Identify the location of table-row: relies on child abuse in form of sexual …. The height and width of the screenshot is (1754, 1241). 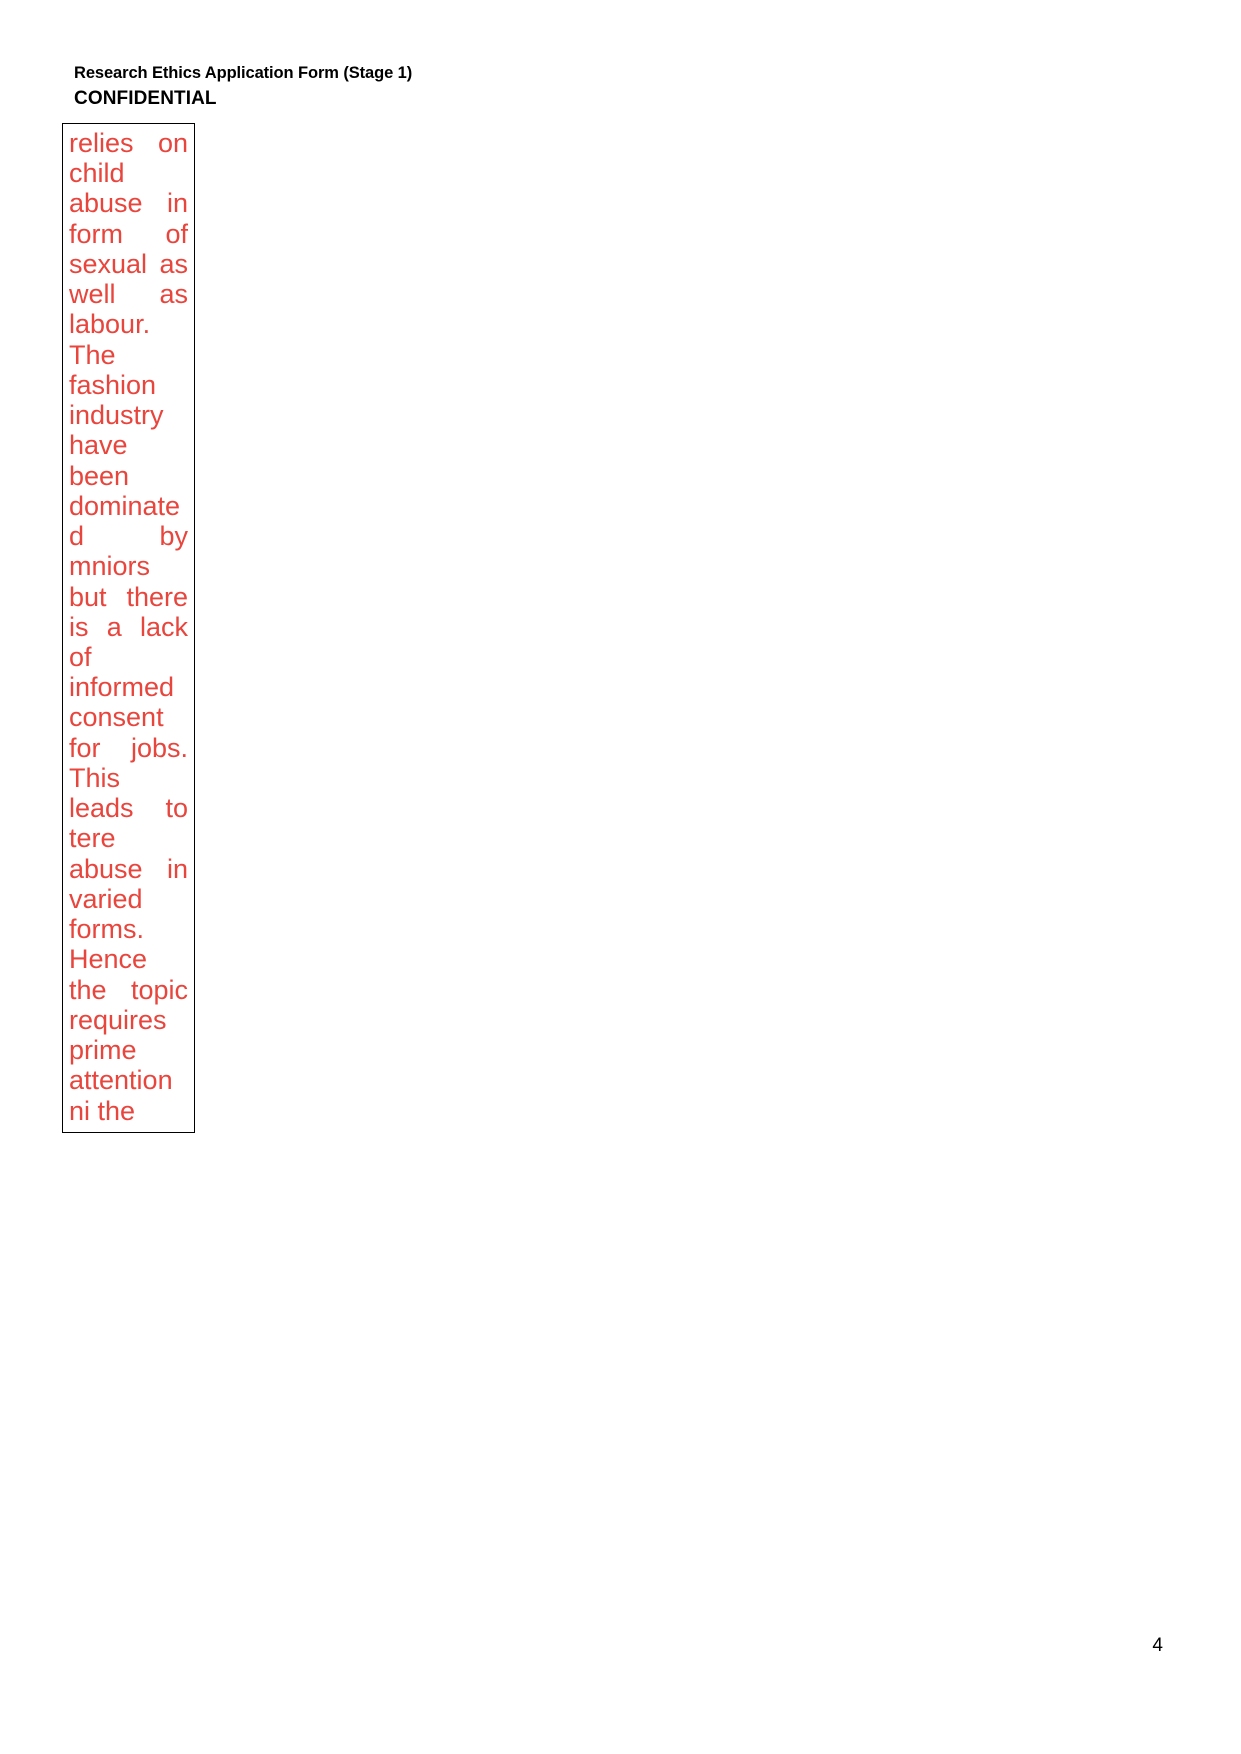
(128, 628).